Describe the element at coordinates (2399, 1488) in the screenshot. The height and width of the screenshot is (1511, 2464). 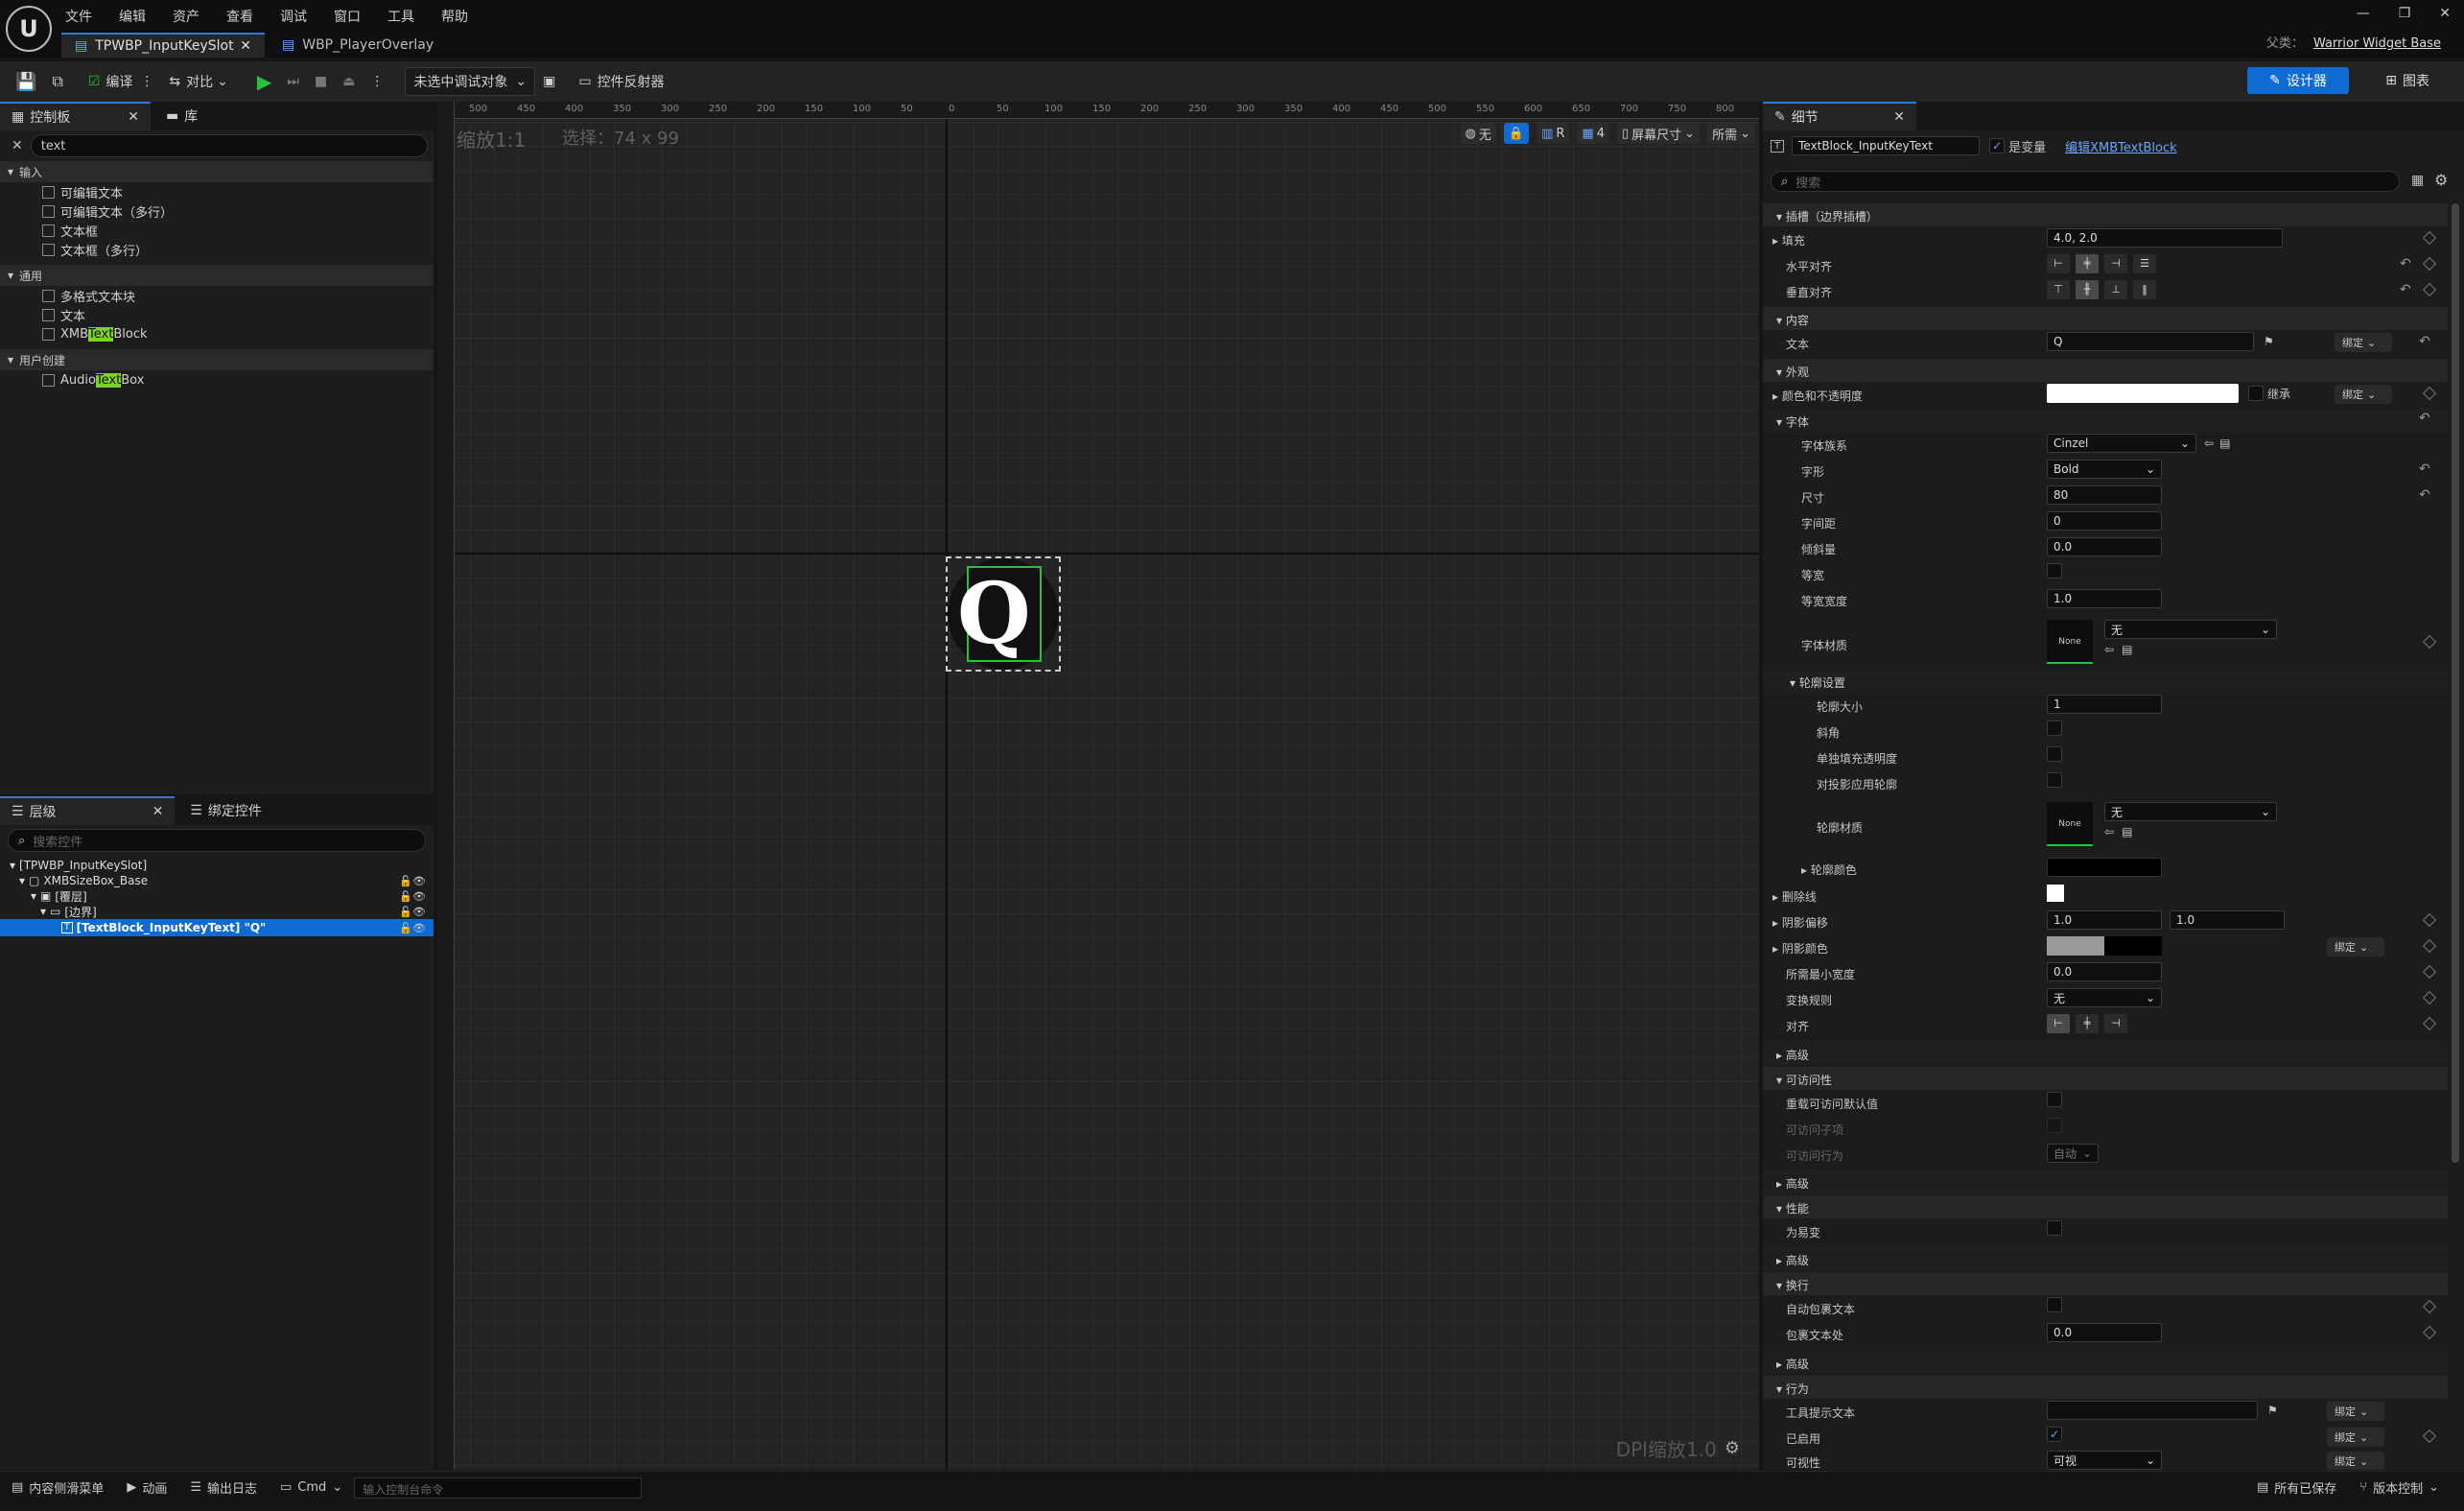
I see `source-control-button: ⑂ 版本控制 ⌄` at that location.